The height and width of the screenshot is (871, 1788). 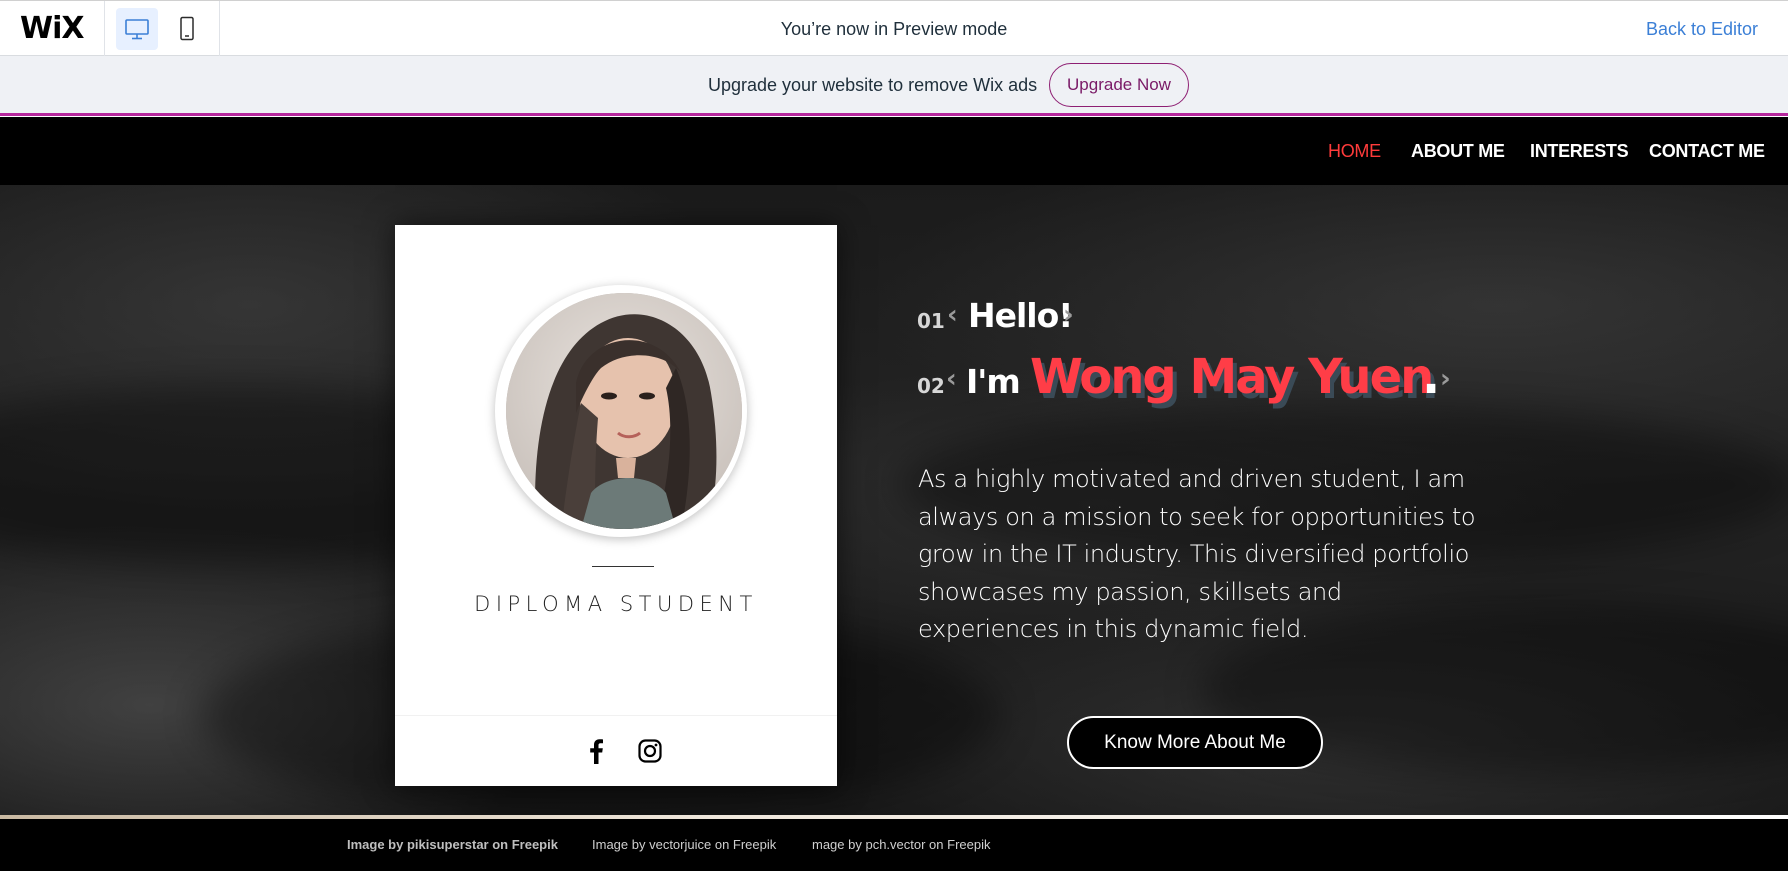 What do you see at coordinates (873, 85) in the screenshot?
I see `upgrade-message: Upgrade your website to remove Wix ads` at bounding box center [873, 85].